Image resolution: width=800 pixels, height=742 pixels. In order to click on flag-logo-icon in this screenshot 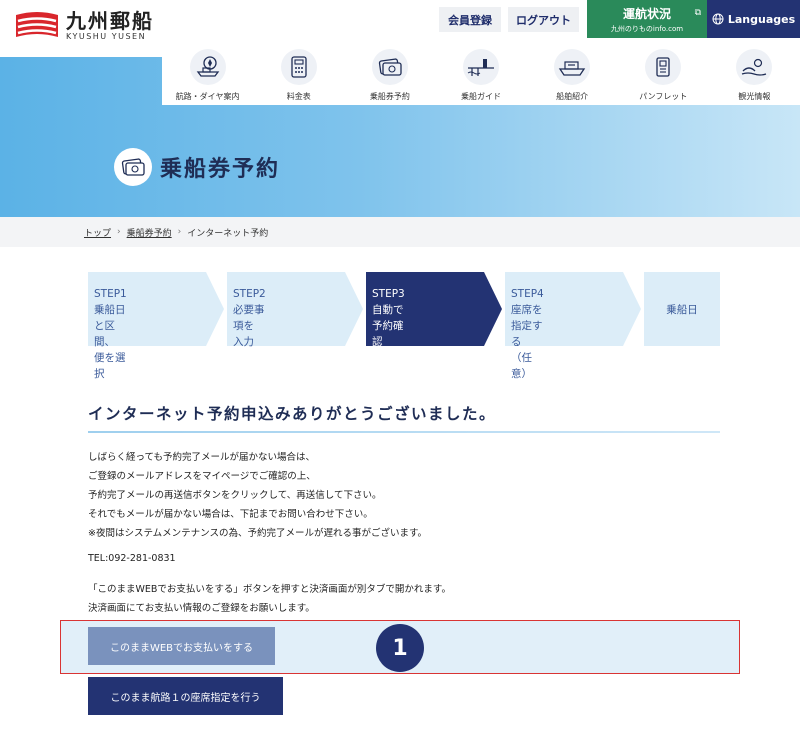, I will do `click(37, 24)`.